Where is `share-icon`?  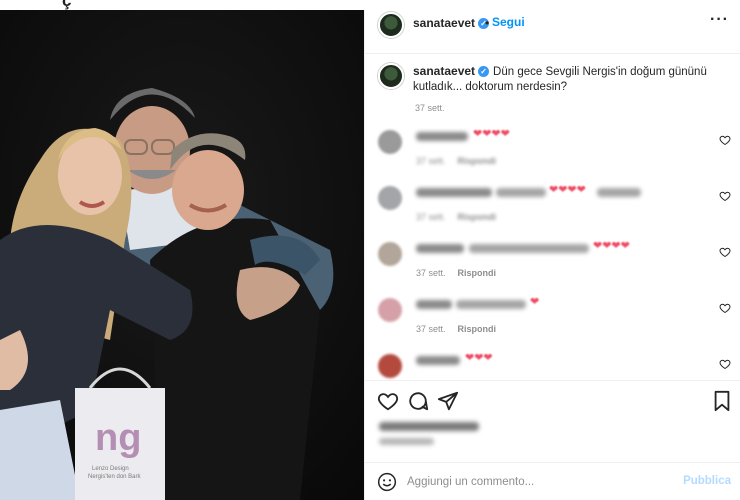 share-icon is located at coordinates (448, 401).